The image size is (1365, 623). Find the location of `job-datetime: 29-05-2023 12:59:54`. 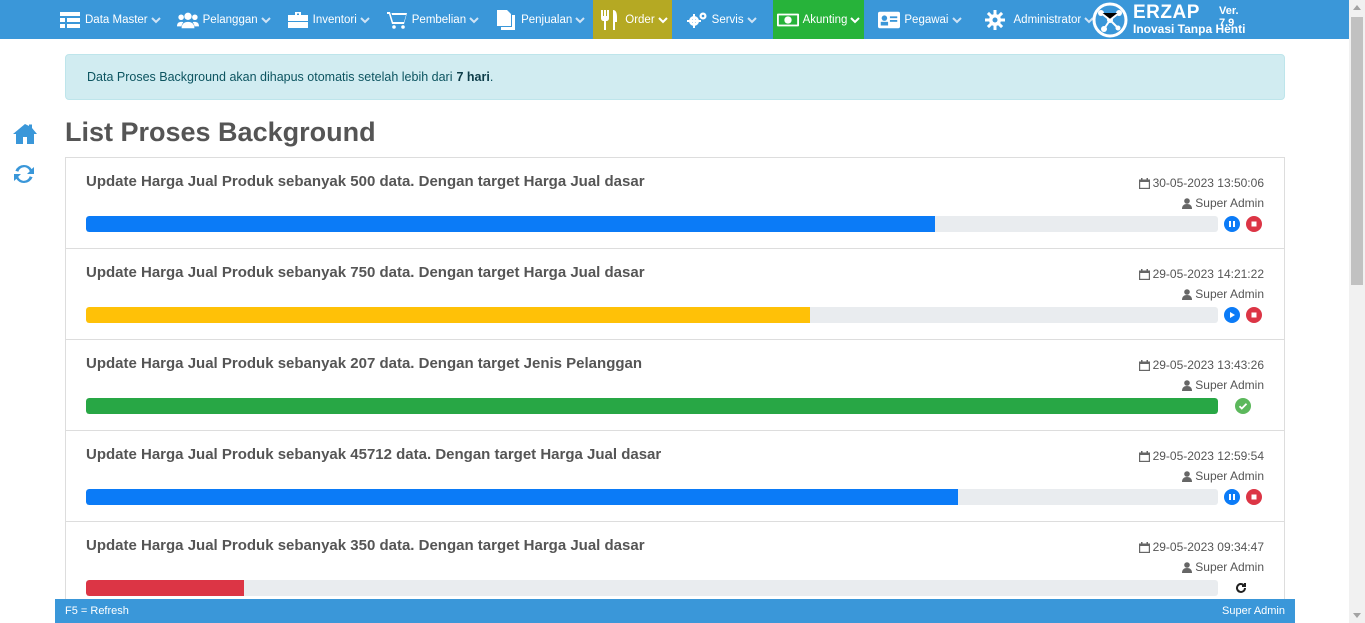

job-datetime: 29-05-2023 12:59:54 is located at coordinates (1208, 456).